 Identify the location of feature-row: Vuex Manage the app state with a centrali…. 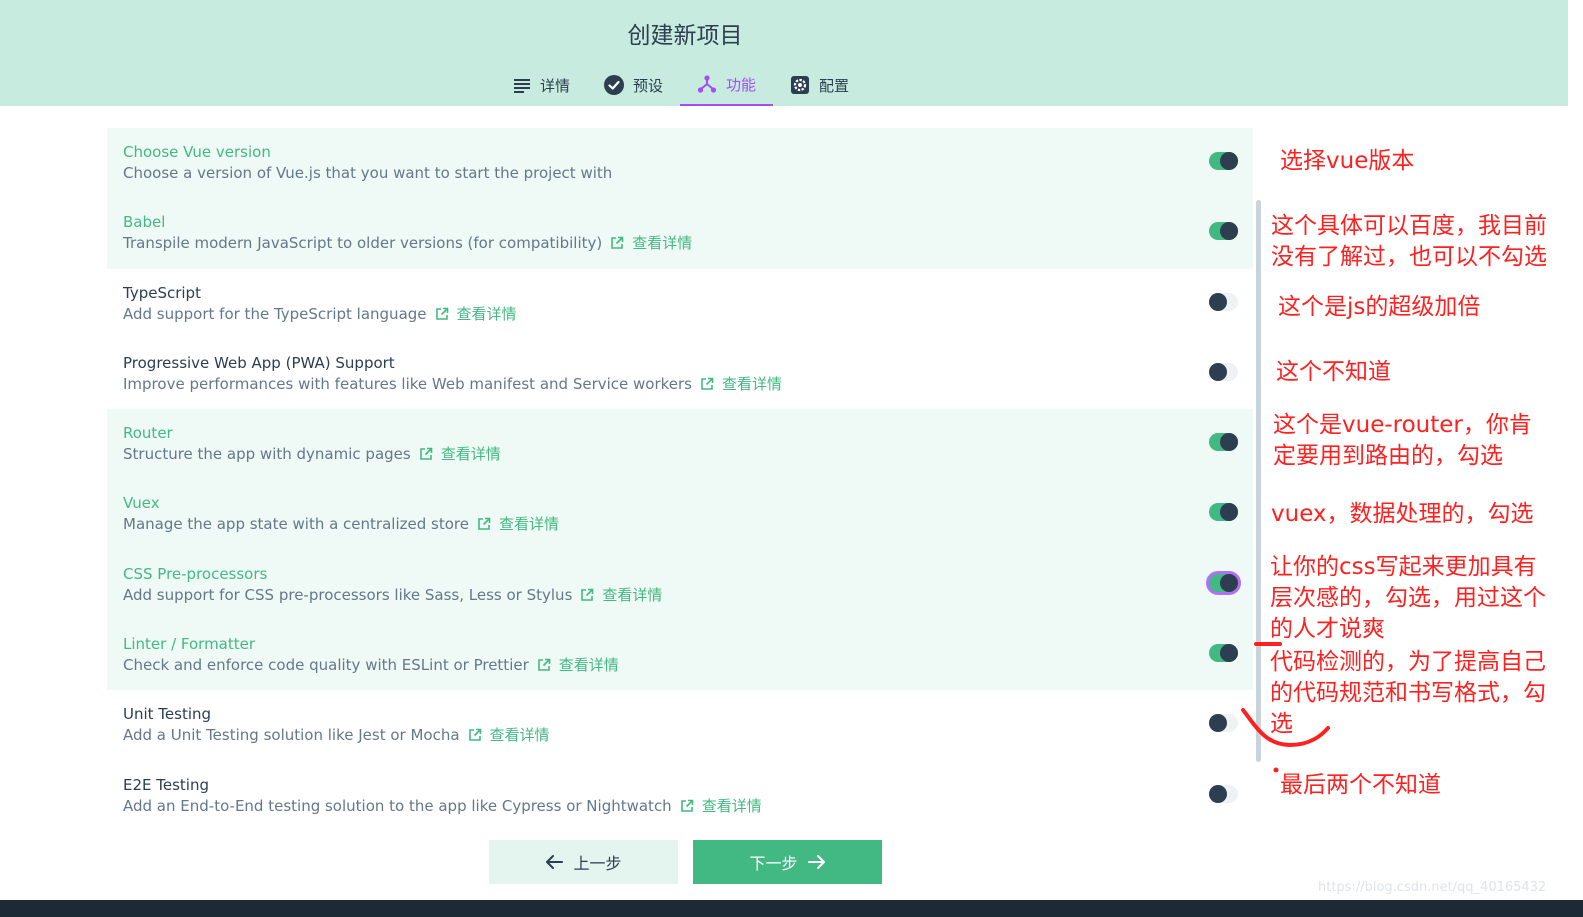
(680, 514).